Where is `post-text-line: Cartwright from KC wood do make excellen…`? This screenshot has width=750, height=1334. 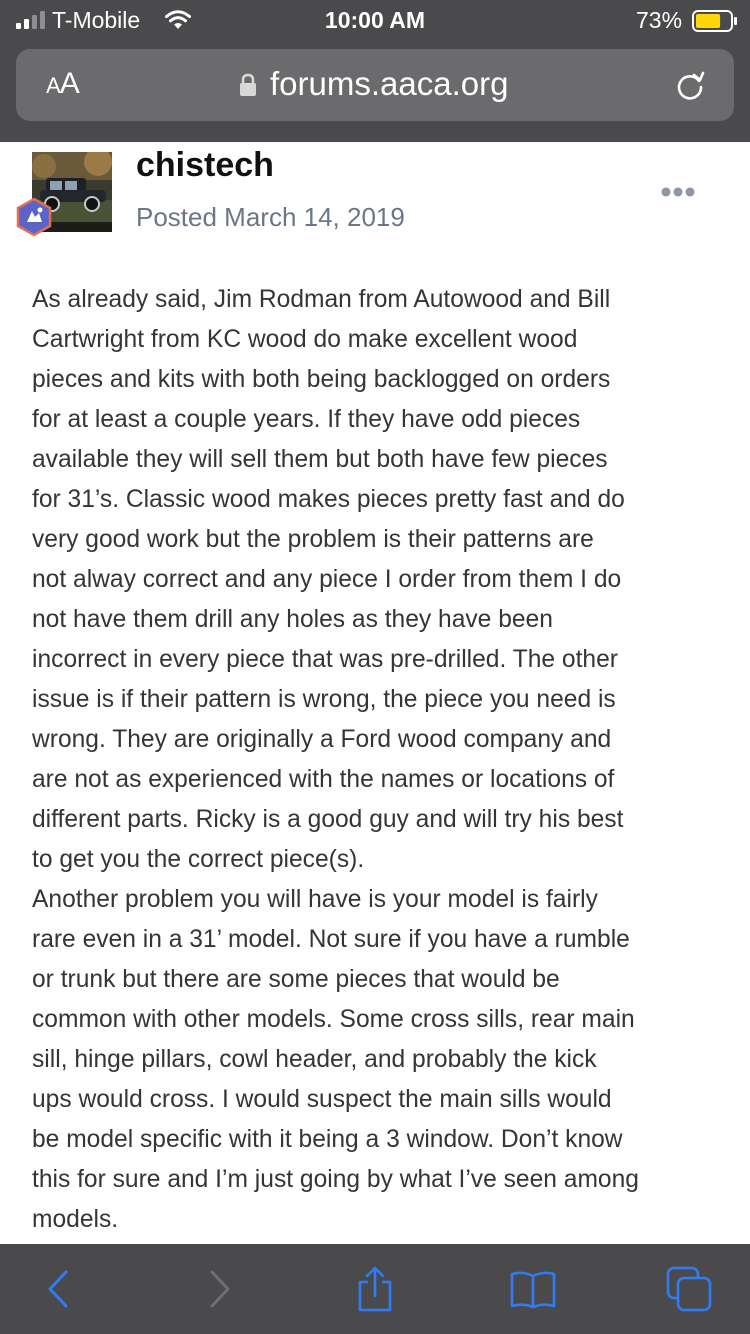
post-text-line: Cartwright from KC wood do make excellen… is located at coordinates (305, 339).